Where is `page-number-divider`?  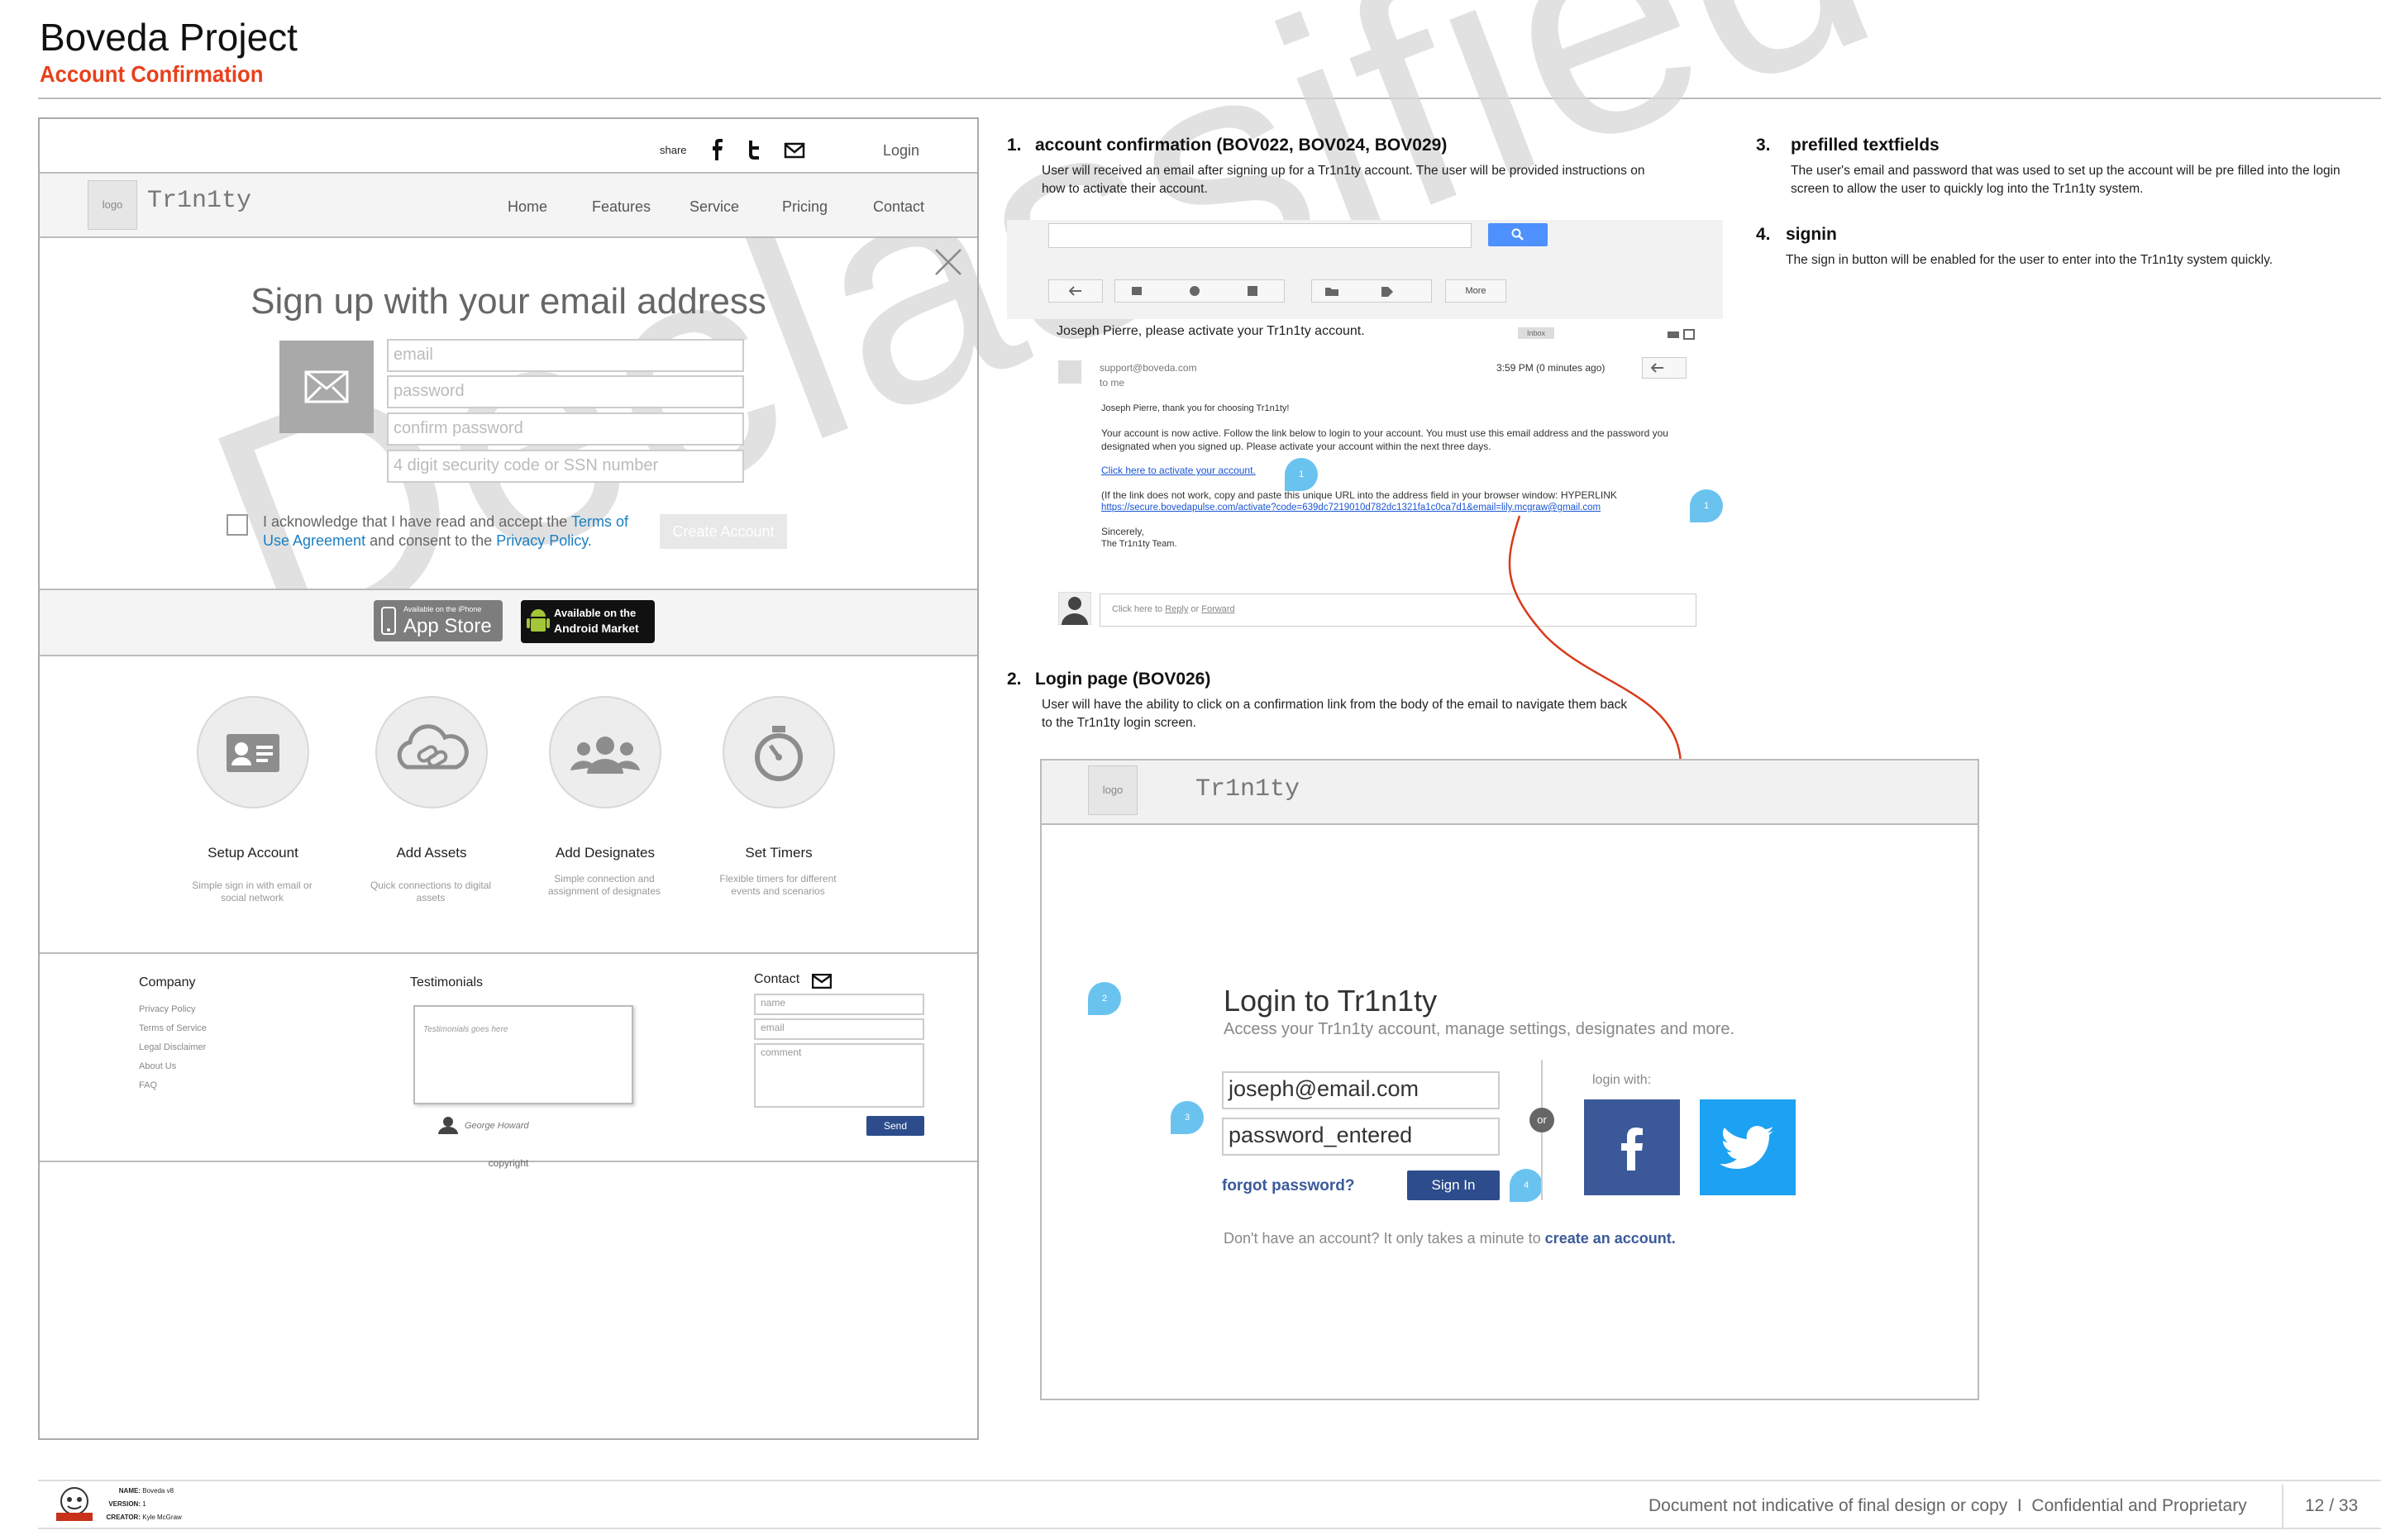
page-number-divider is located at coordinates (2282, 1506).